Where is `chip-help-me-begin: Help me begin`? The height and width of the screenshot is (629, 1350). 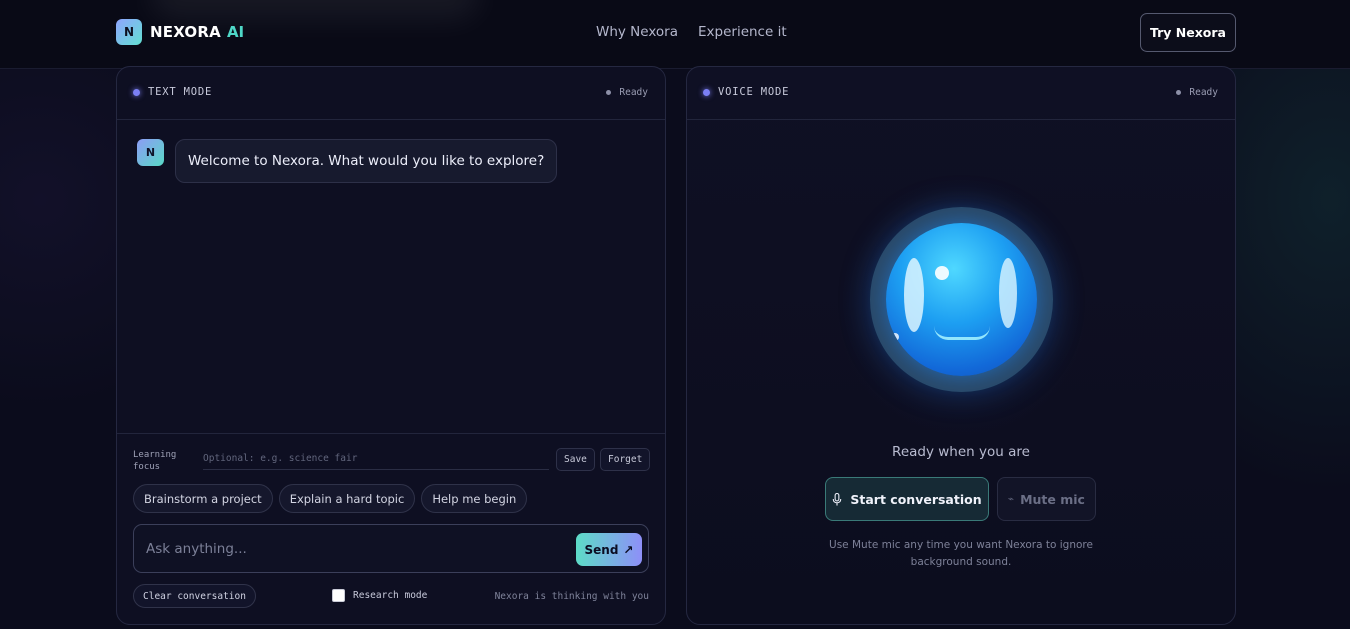 chip-help-me-begin: Help me begin is located at coordinates (474, 498).